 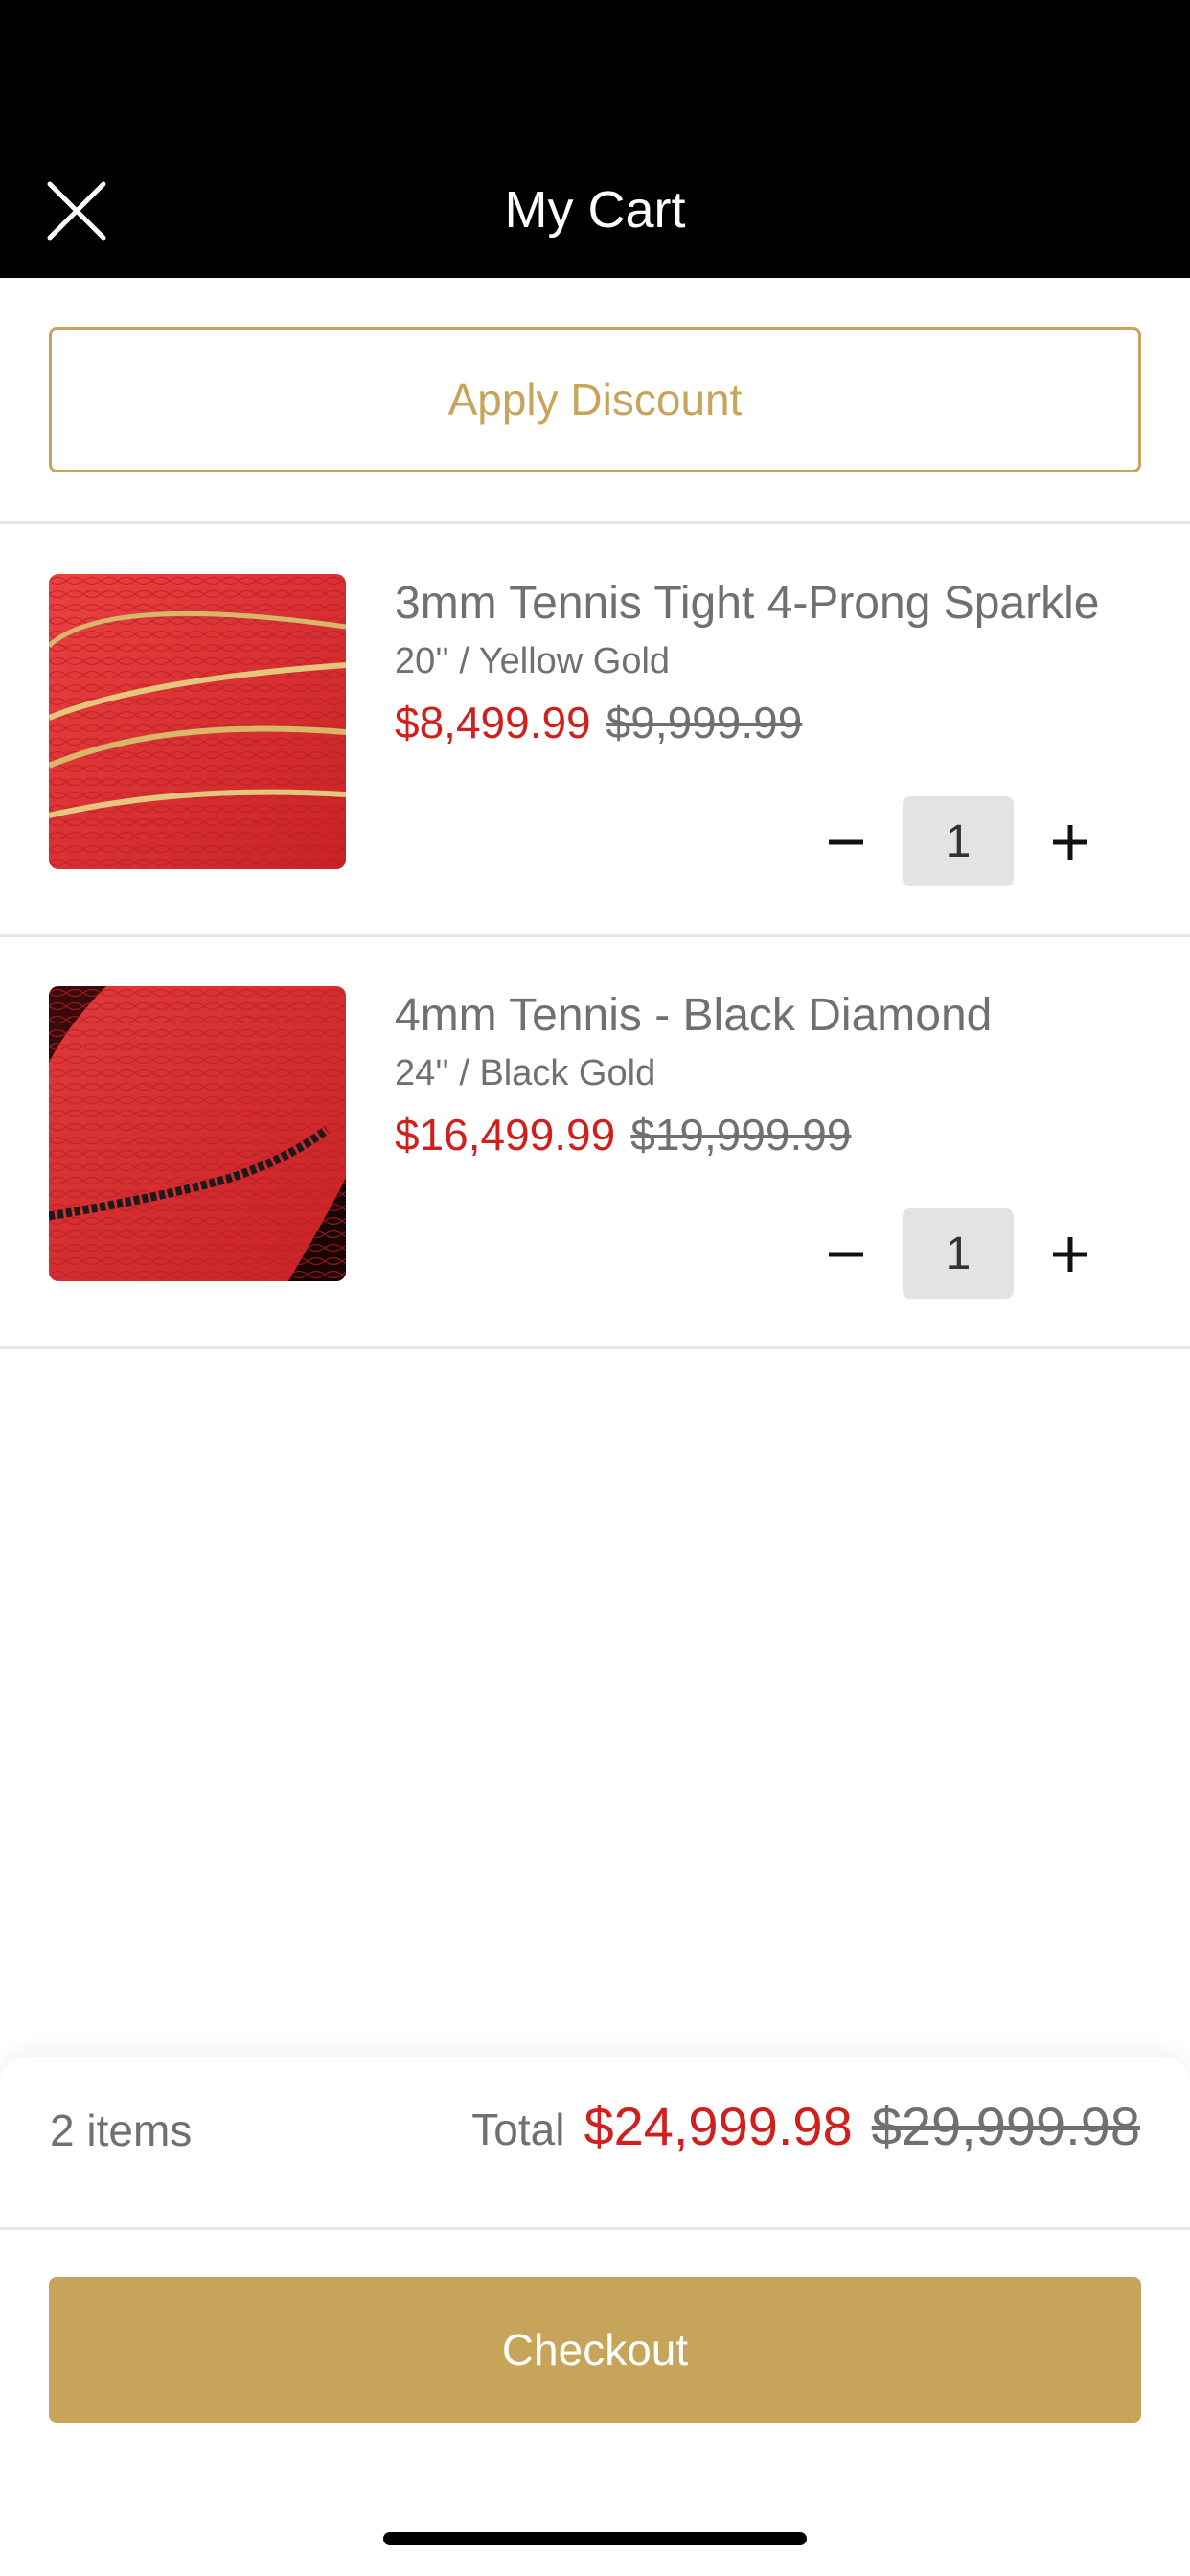 What do you see at coordinates (518, 2129) in the screenshot?
I see `total-label: Total` at bounding box center [518, 2129].